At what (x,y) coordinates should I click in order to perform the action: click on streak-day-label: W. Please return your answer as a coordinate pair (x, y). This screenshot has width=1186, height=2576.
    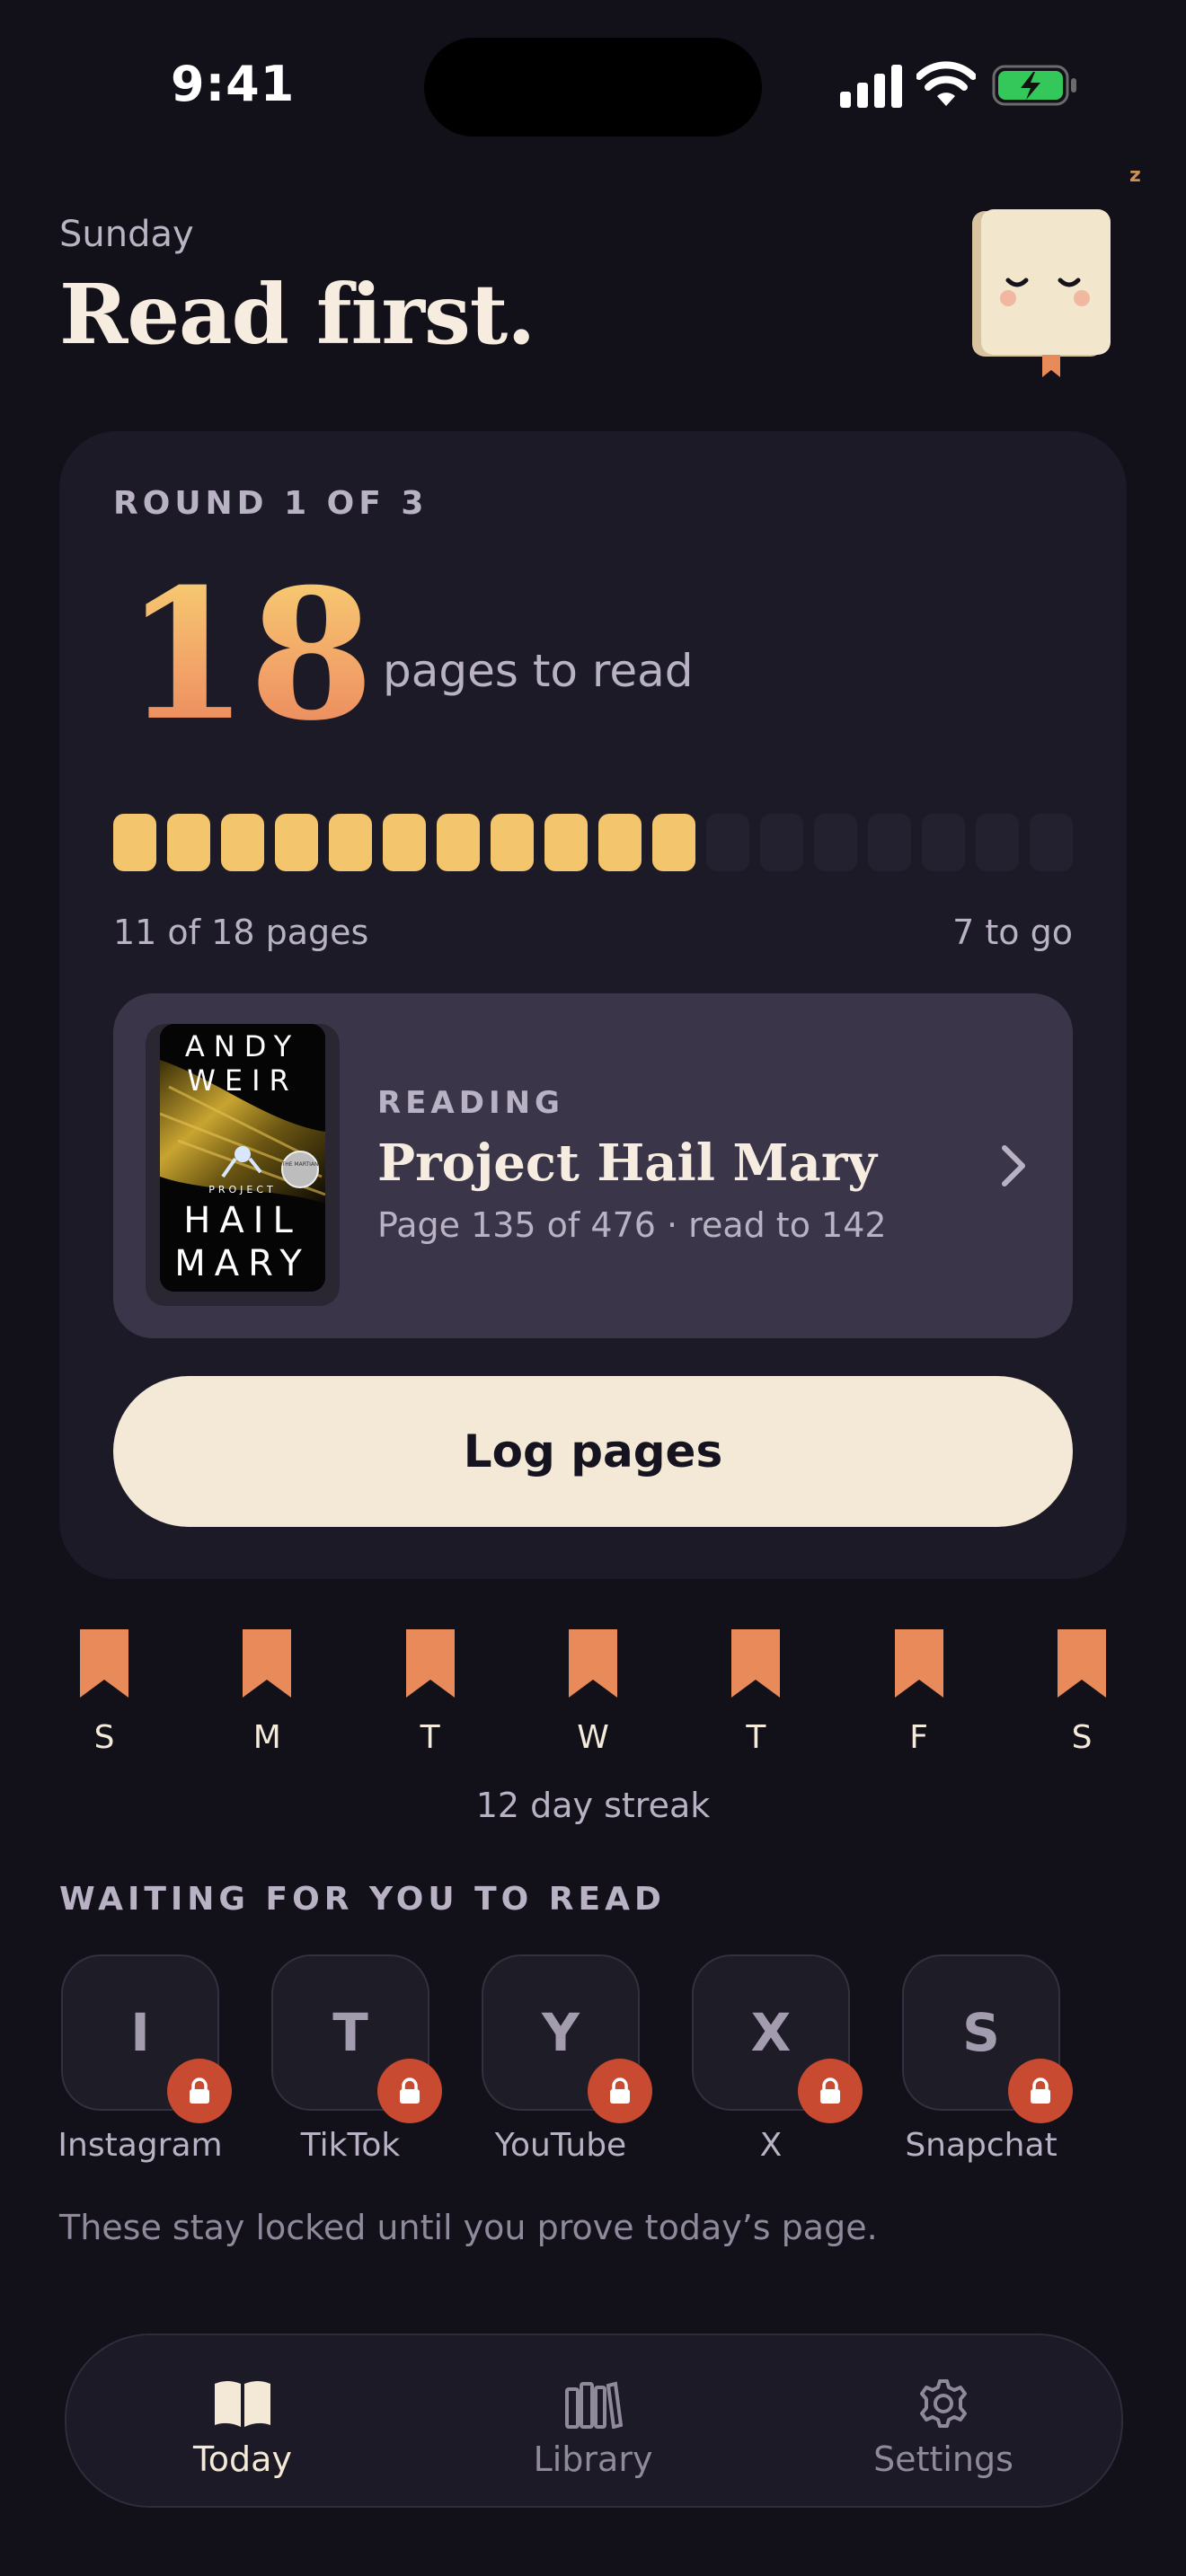
    Looking at the image, I should click on (593, 1737).